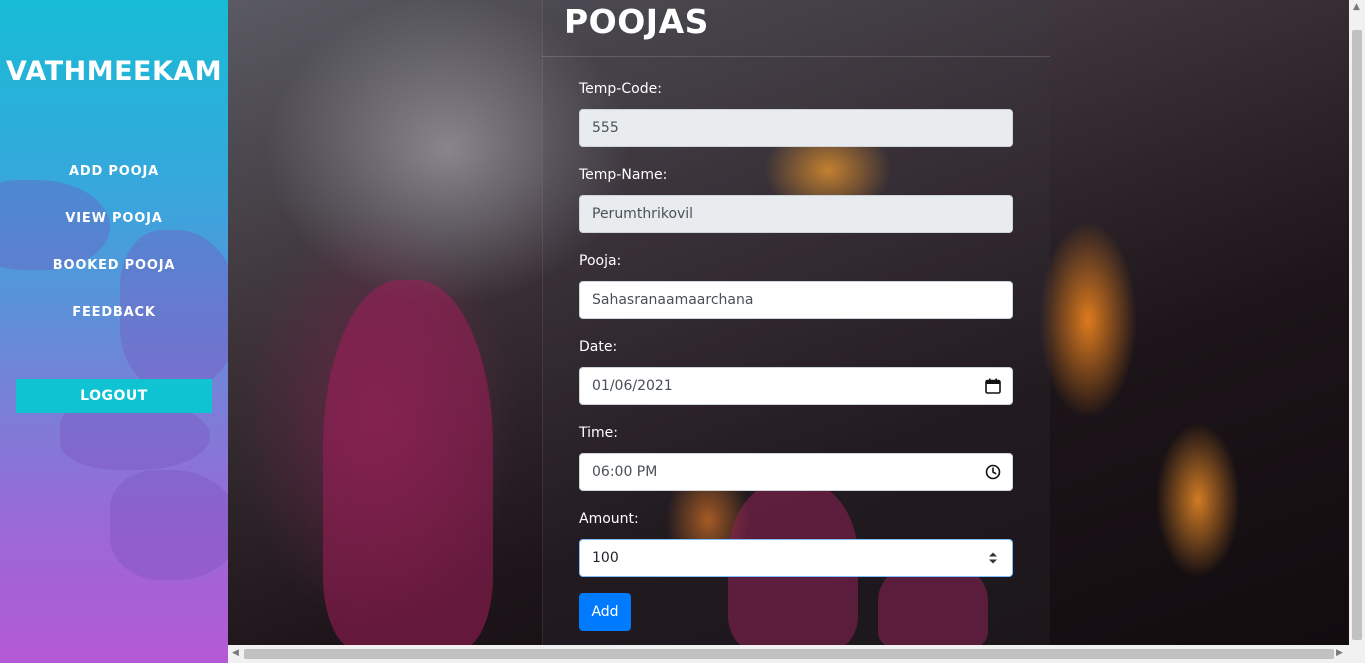 The image size is (1365, 663). I want to click on temp-name-value: Perumthrikovil, so click(643, 214).